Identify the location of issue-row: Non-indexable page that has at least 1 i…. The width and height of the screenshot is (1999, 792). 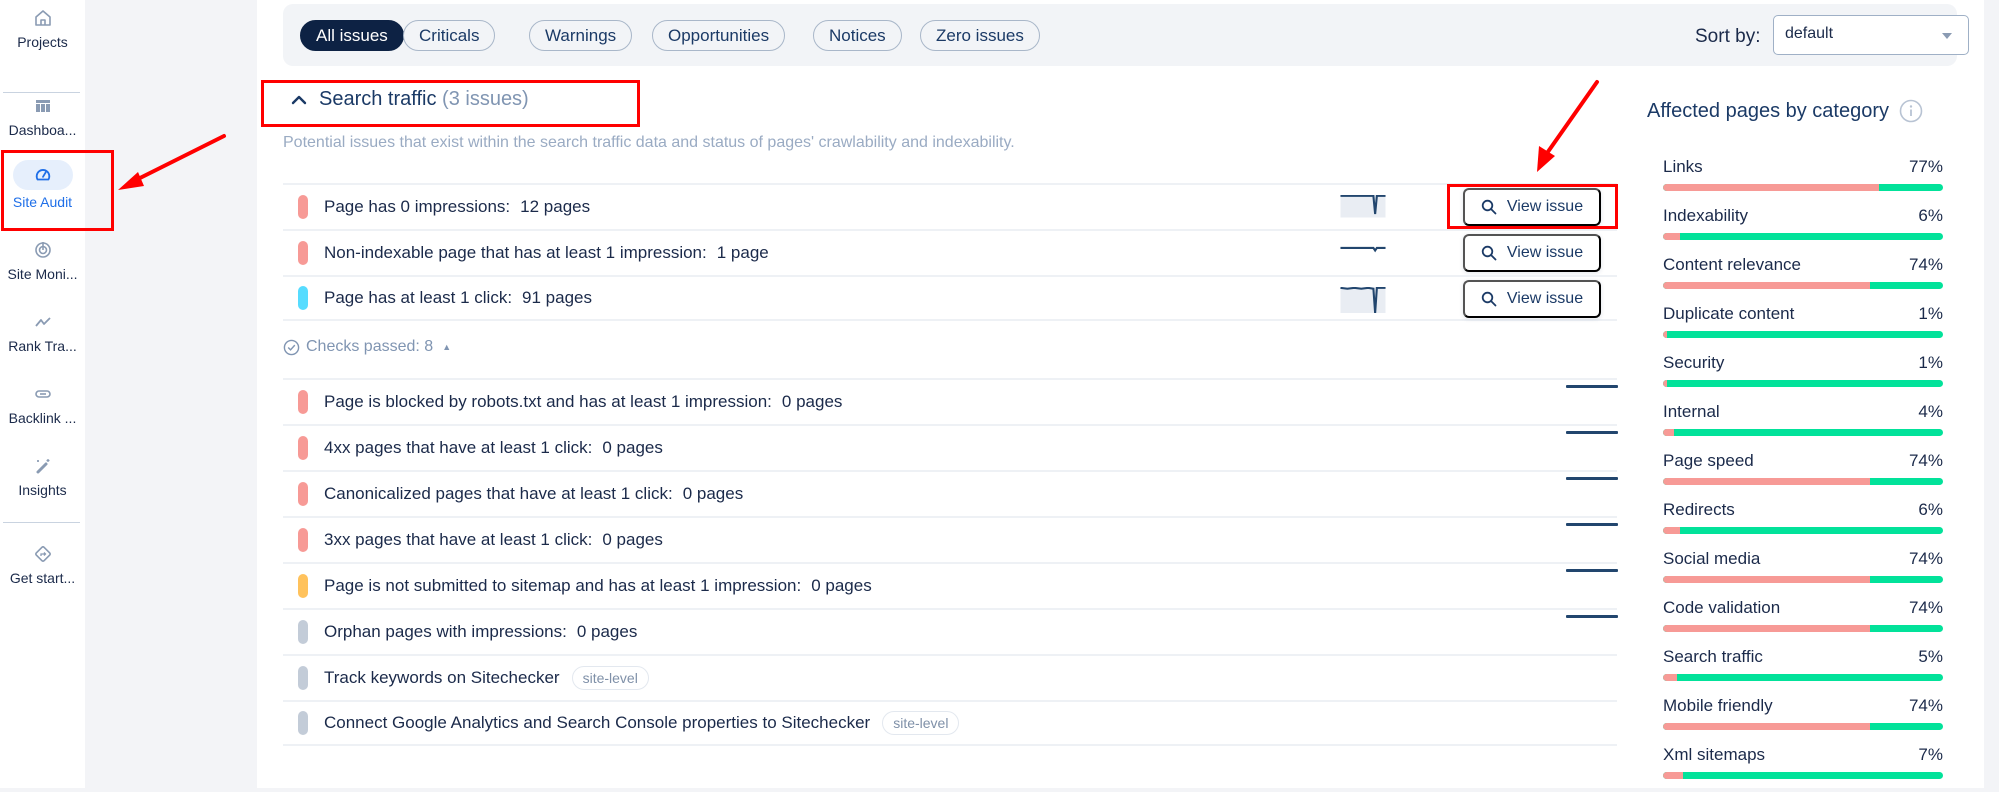
(950, 252).